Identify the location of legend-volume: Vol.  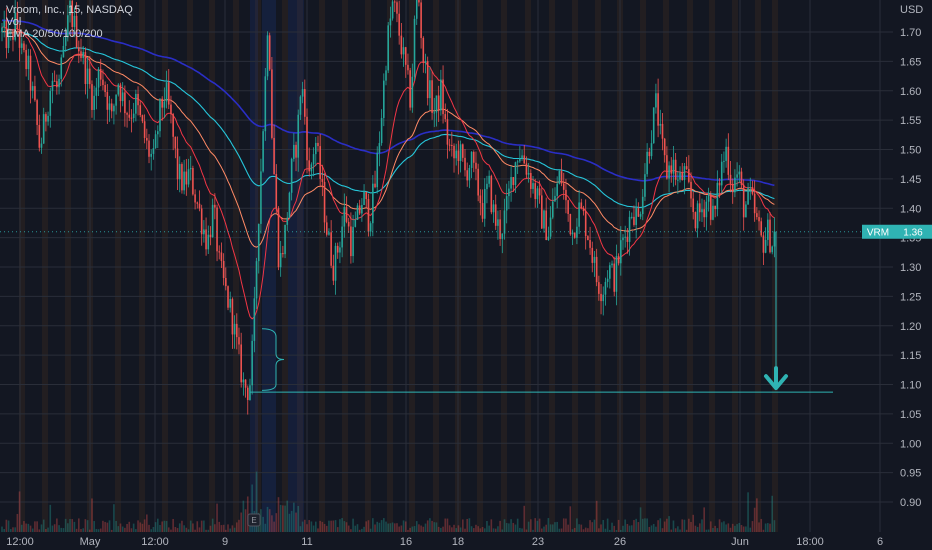
(69, 22).